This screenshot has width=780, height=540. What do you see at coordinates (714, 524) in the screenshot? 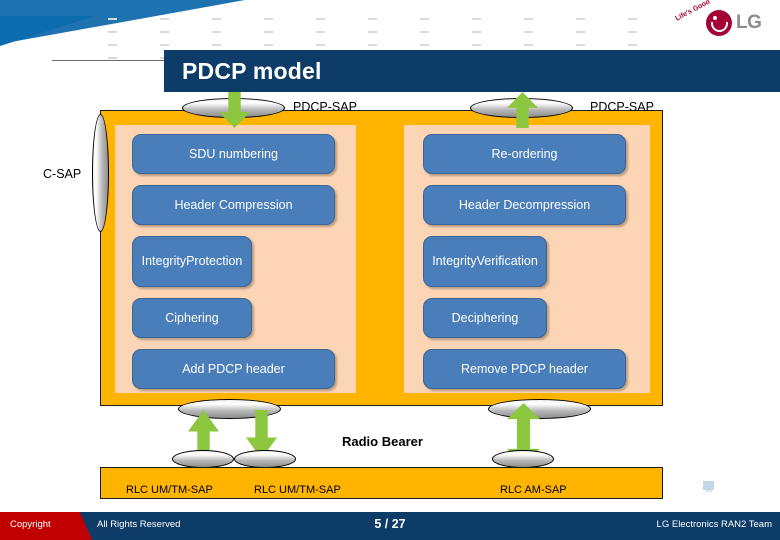
I see `team-label: LG Electronics RAN2 Team` at bounding box center [714, 524].